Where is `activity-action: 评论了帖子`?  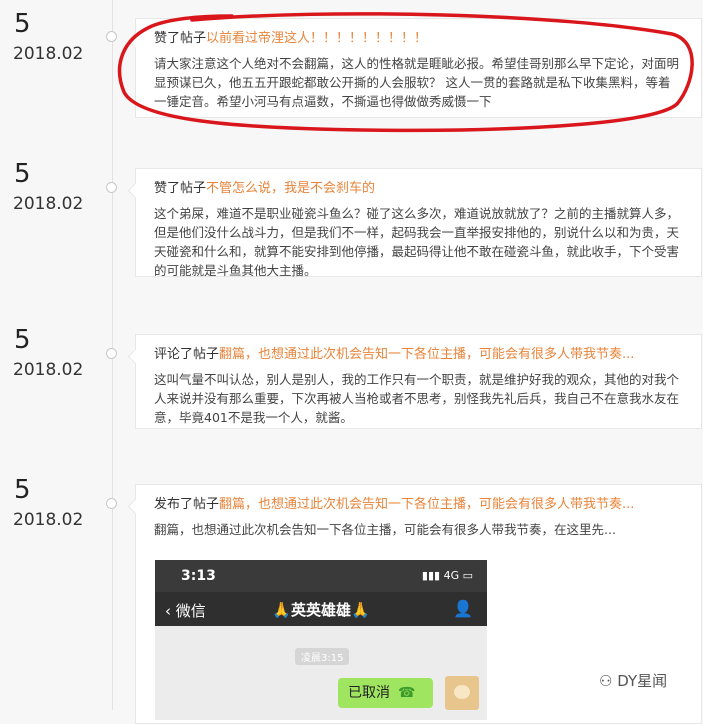 activity-action: 评论了帖子 is located at coordinates (187, 354).